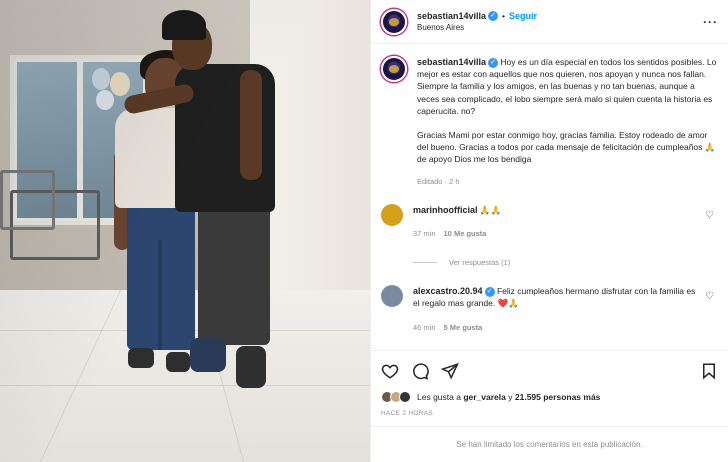 Image resolution: width=728 pixels, height=462 pixels. What do you see at coordinates (477, 22) in the screenshot?
I see `author-info: sebastian14villa ✓ • Seguir Buenos Aires` at bounding box center [477, 22].